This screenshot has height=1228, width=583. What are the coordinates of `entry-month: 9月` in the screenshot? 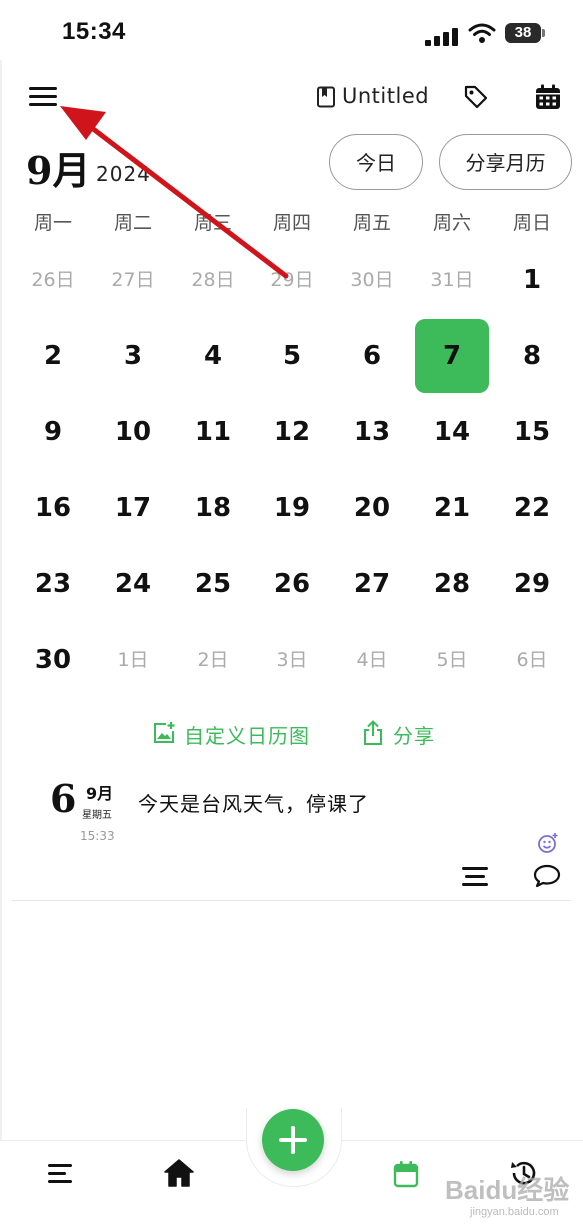 It's located at (100, 793).